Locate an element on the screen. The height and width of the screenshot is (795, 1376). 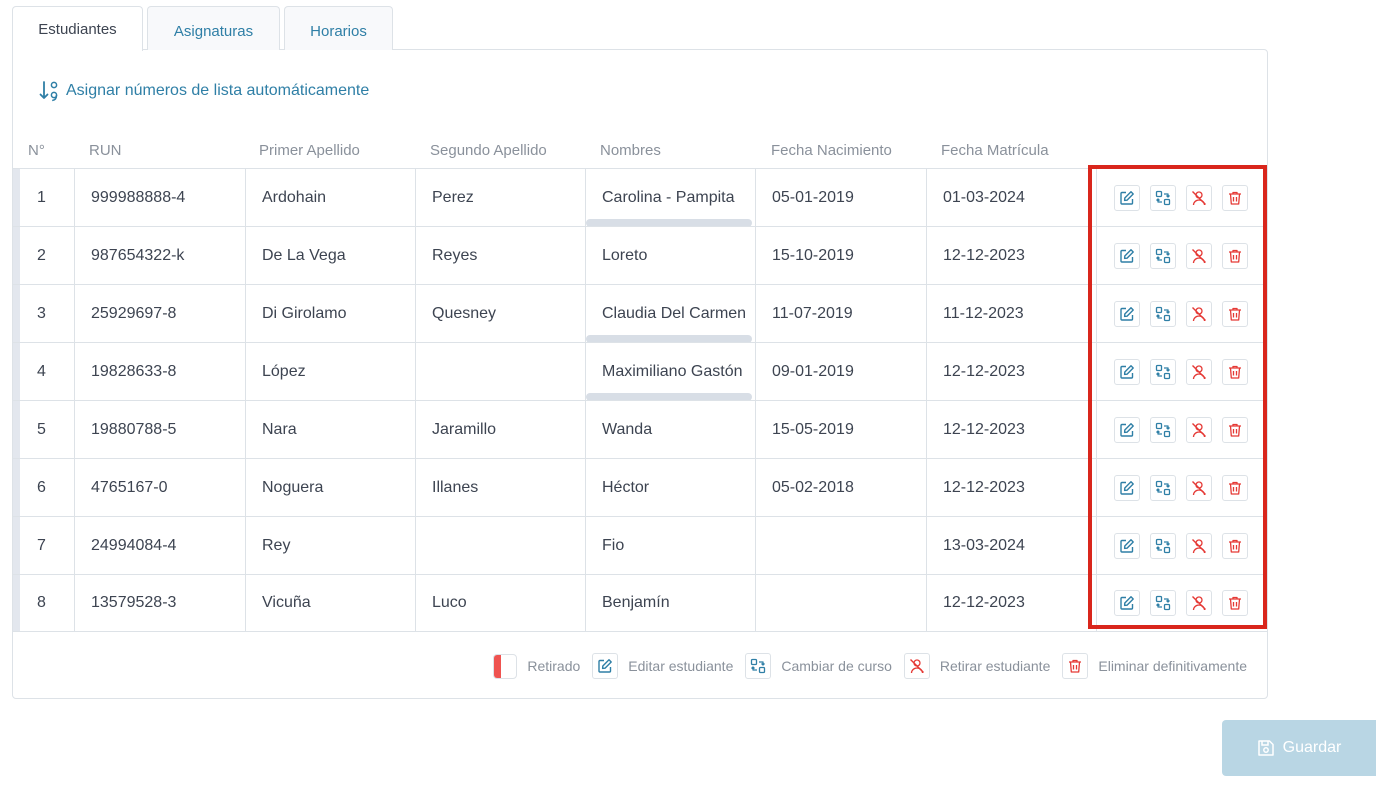
table-row: 7 24994084-4 Rey Fio 13-03-2024 is located at coordinates (640, 545).